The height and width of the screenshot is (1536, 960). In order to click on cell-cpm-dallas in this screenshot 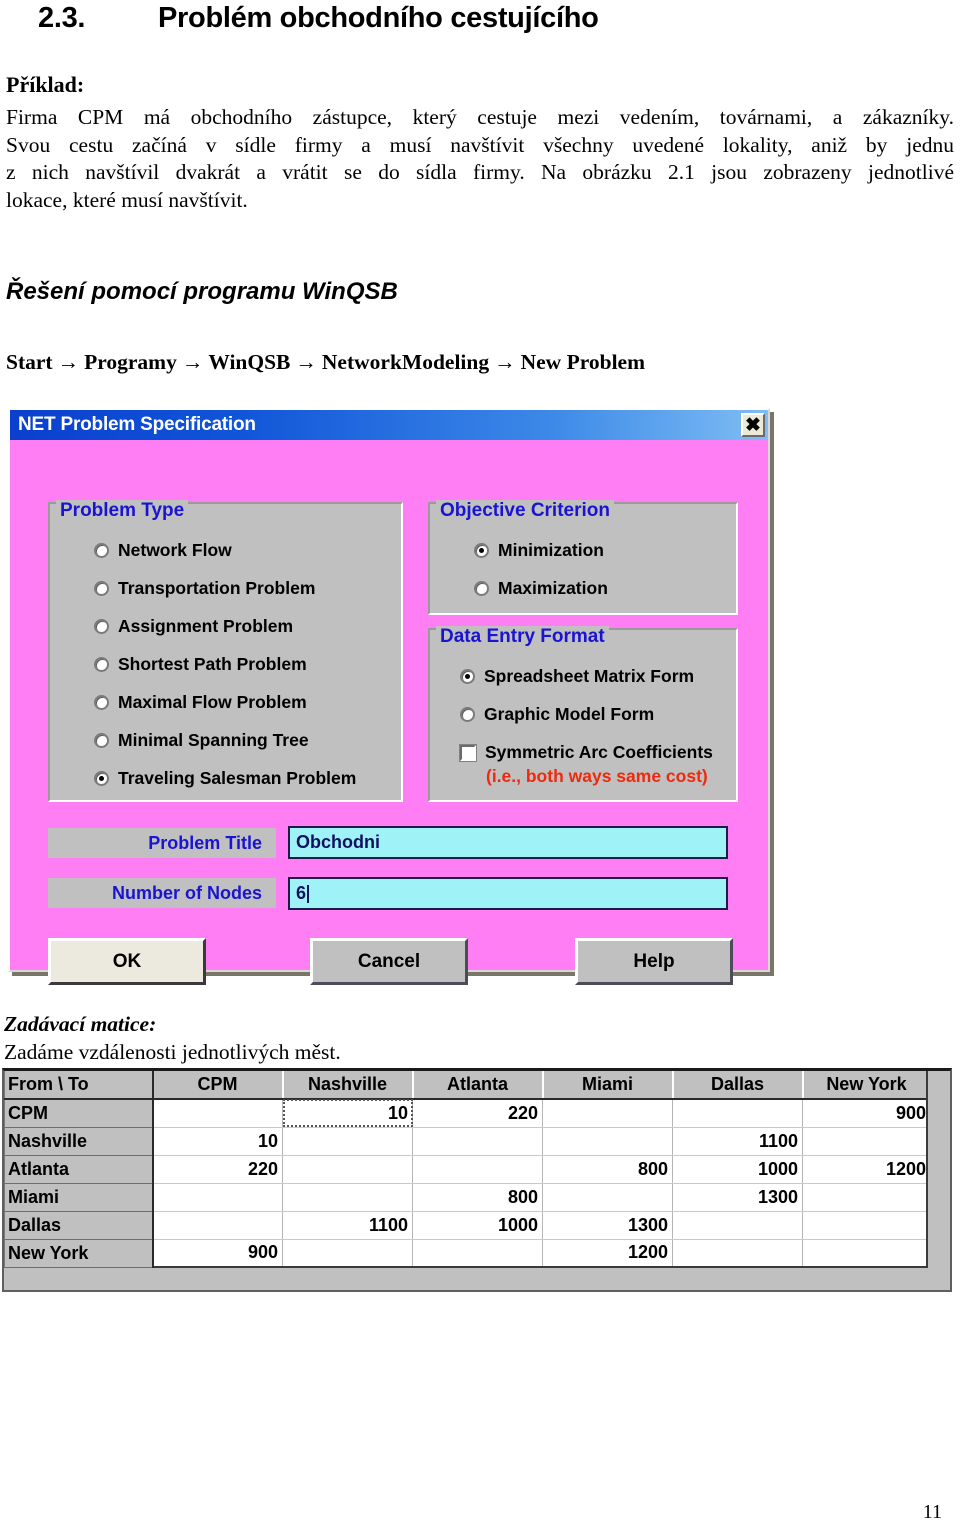, I will do `click(737, 1113)`.